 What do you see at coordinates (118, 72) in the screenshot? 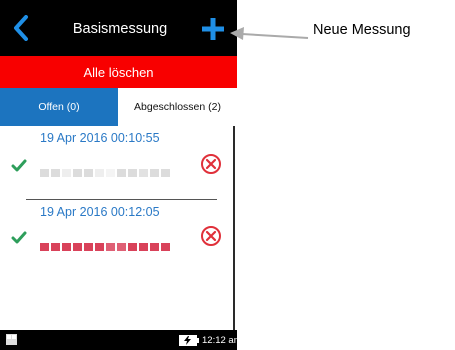
I see `delete-all-button: Alle löschen` at bounding box center [118, 72].